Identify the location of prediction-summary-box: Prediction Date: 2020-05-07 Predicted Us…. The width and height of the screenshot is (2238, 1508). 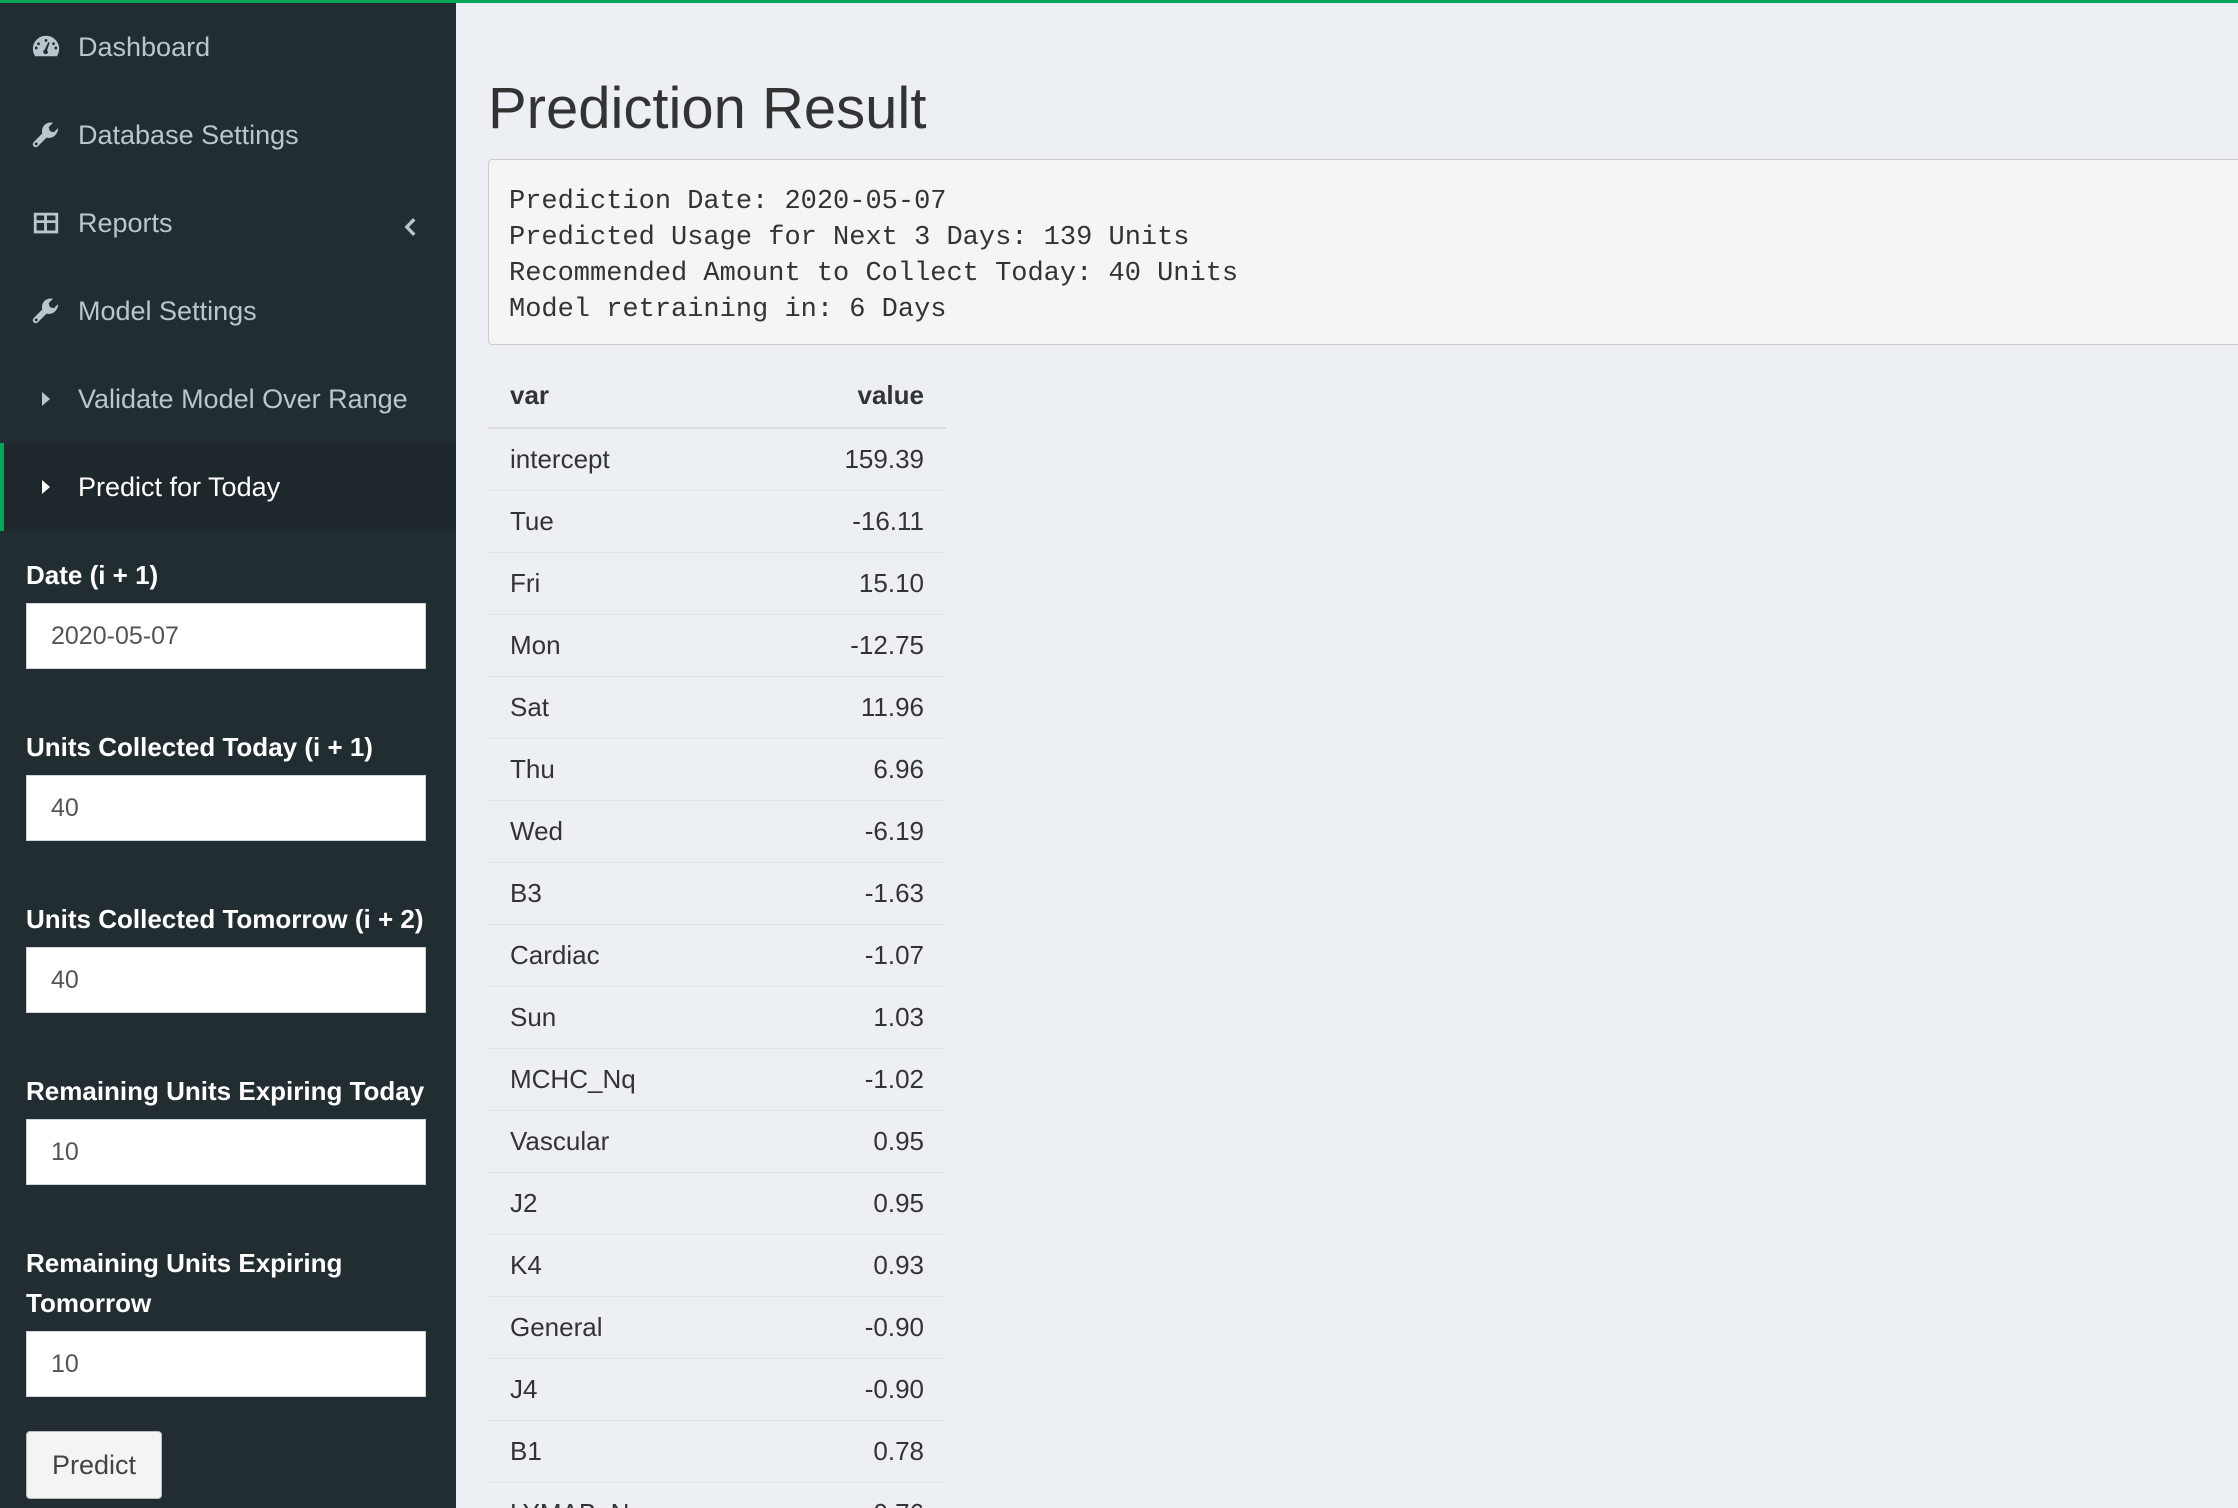
(1363, 252).